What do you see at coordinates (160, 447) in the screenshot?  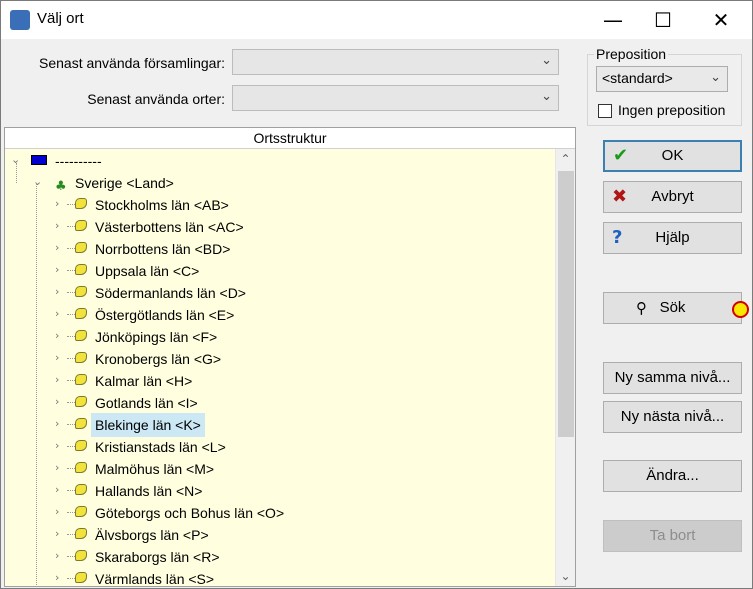 I see `tree-county-label: Kristianstads län <L>` at bounding box center [160, 447].